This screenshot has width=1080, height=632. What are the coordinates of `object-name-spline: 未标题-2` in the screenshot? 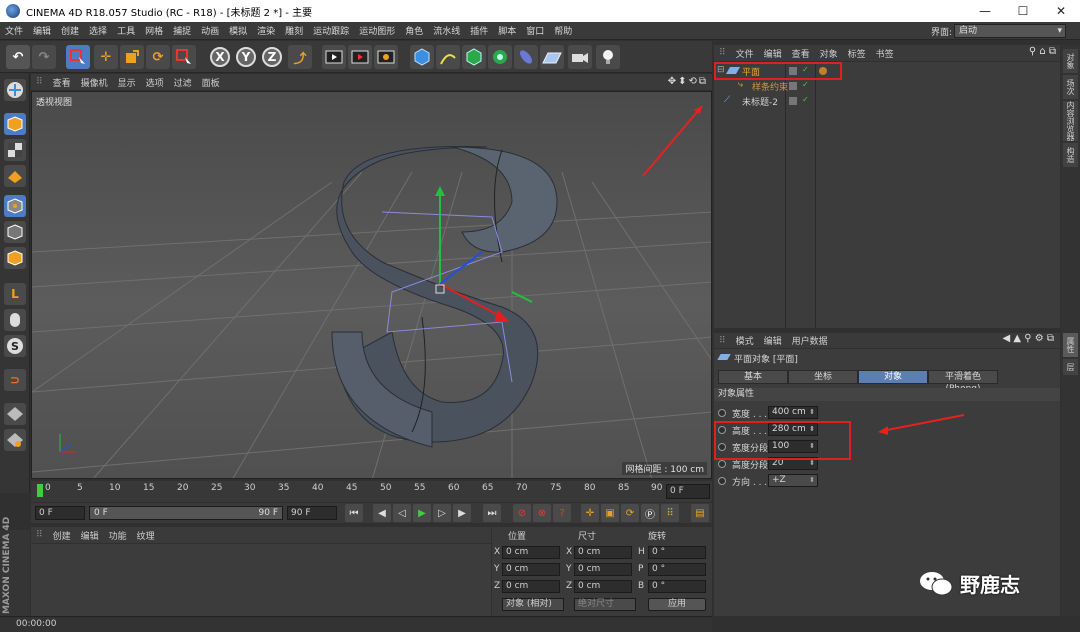 It's located at (760, 101).